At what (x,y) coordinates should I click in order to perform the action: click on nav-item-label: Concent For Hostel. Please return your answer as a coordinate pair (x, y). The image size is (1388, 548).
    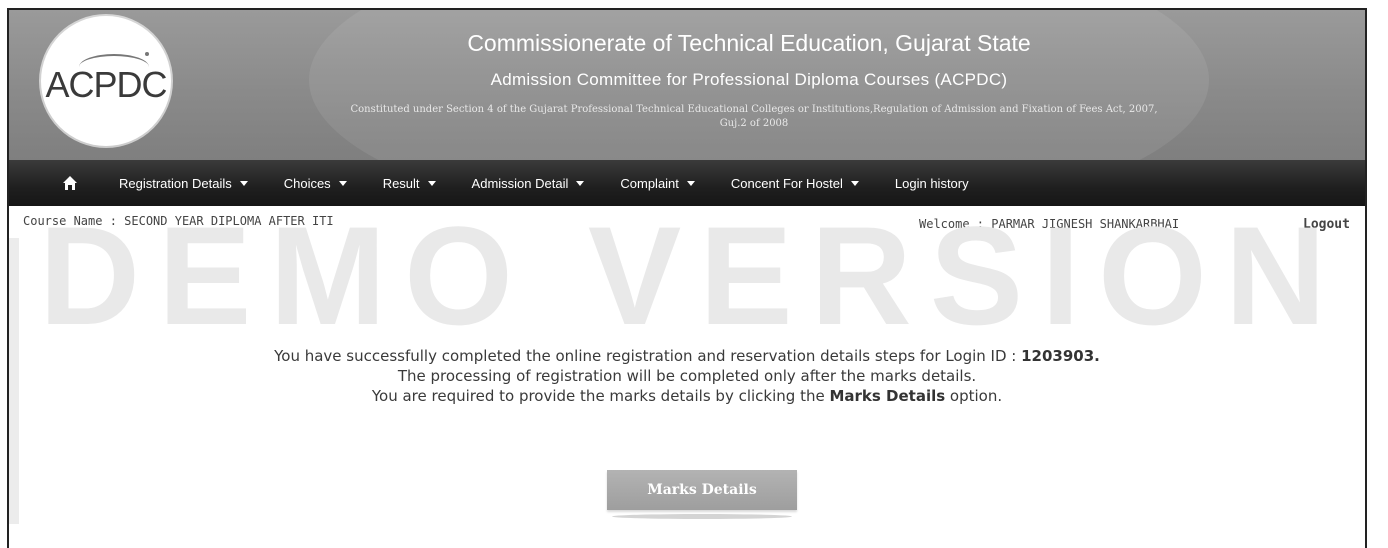
    Looking at the image, I should click on (786, 183).